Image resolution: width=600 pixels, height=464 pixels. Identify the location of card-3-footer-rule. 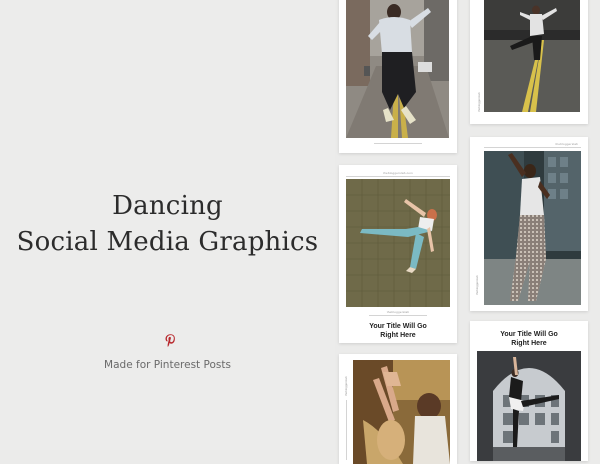
(398, 315).